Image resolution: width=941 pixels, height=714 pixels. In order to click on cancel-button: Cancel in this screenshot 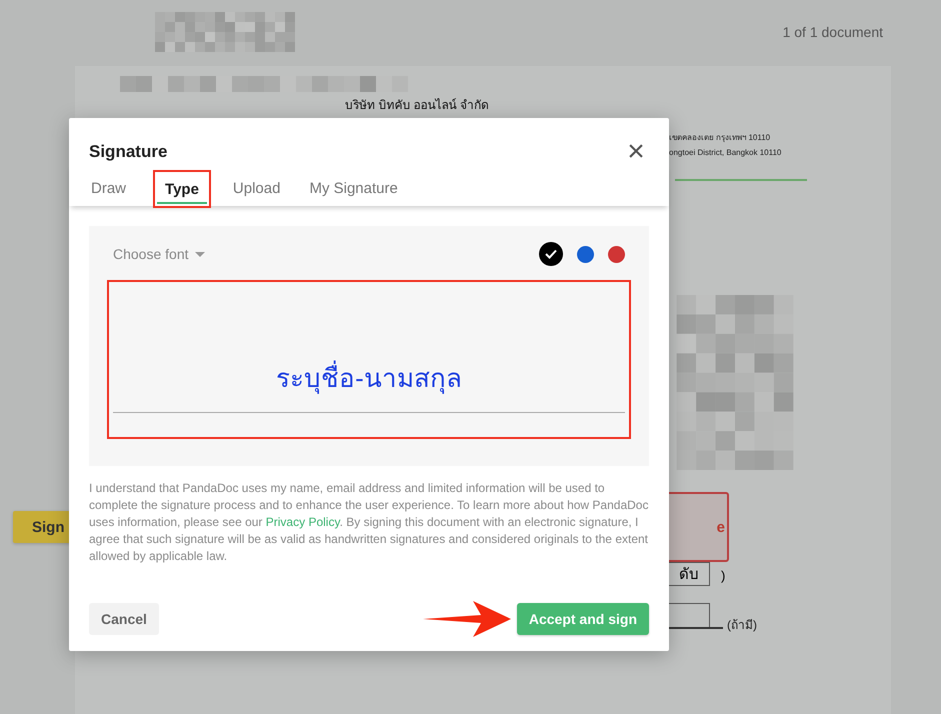, I will do `click(124, 619)`.